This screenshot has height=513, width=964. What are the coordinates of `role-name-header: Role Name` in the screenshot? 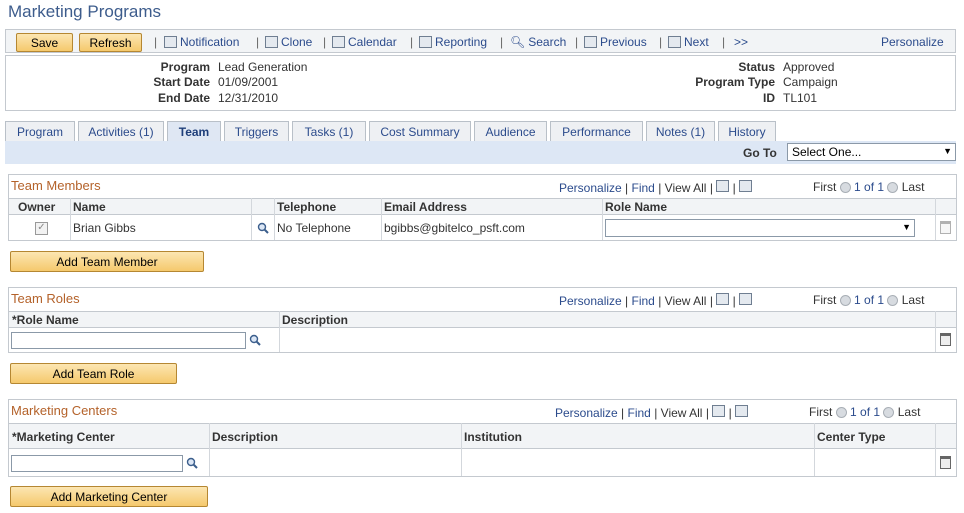 It's located at (636, 207).